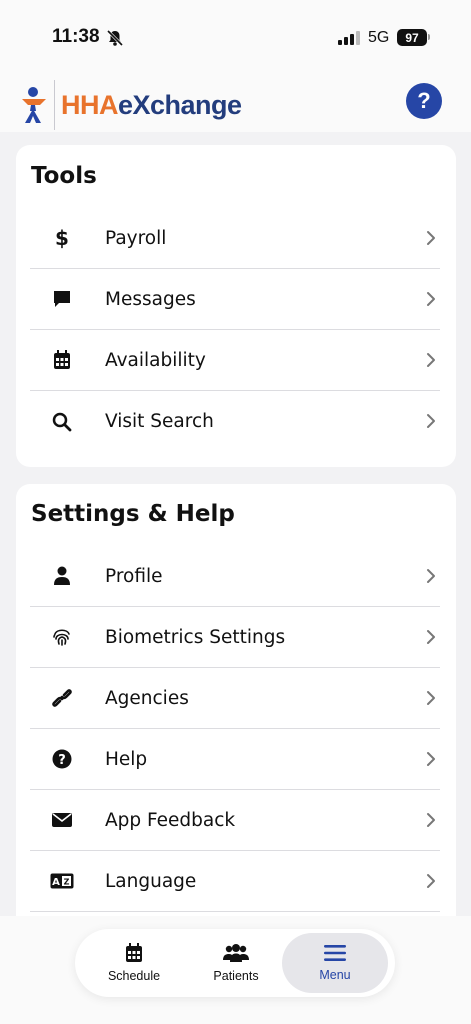 The height and width of the screenshot is (1024, 471). What do you see at coordinates (64, 176) in the screenshot?
I see `tools-title: Tools` at bounding box center [64, 176].